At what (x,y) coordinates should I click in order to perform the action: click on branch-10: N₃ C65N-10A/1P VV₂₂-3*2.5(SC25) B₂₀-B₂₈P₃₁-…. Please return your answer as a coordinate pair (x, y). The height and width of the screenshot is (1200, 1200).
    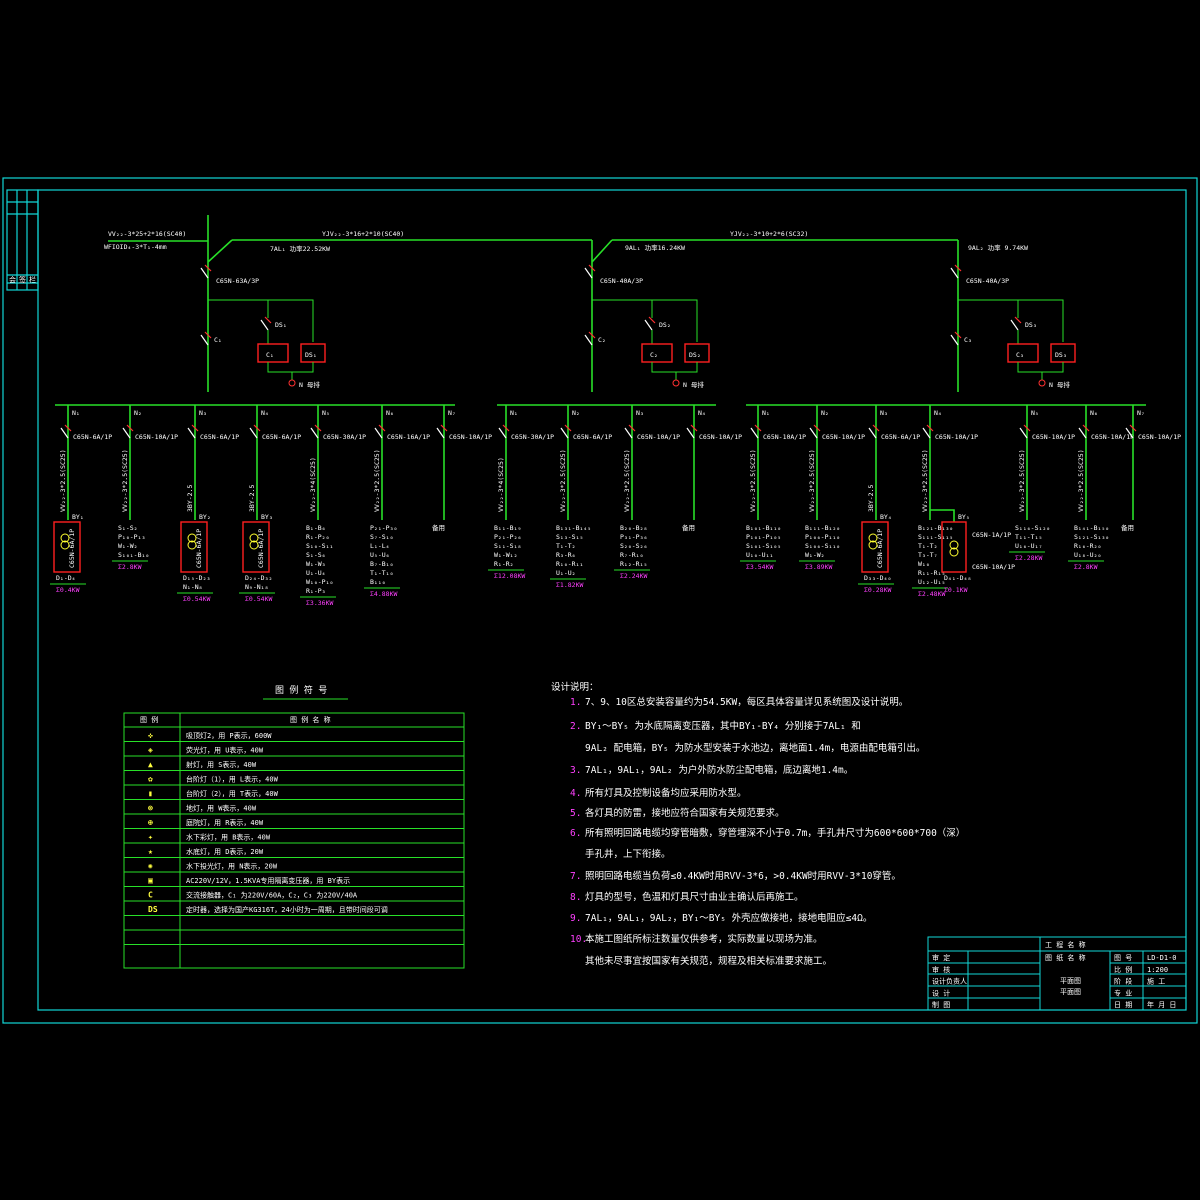
    Looking at the image, I should click on (647, 492).